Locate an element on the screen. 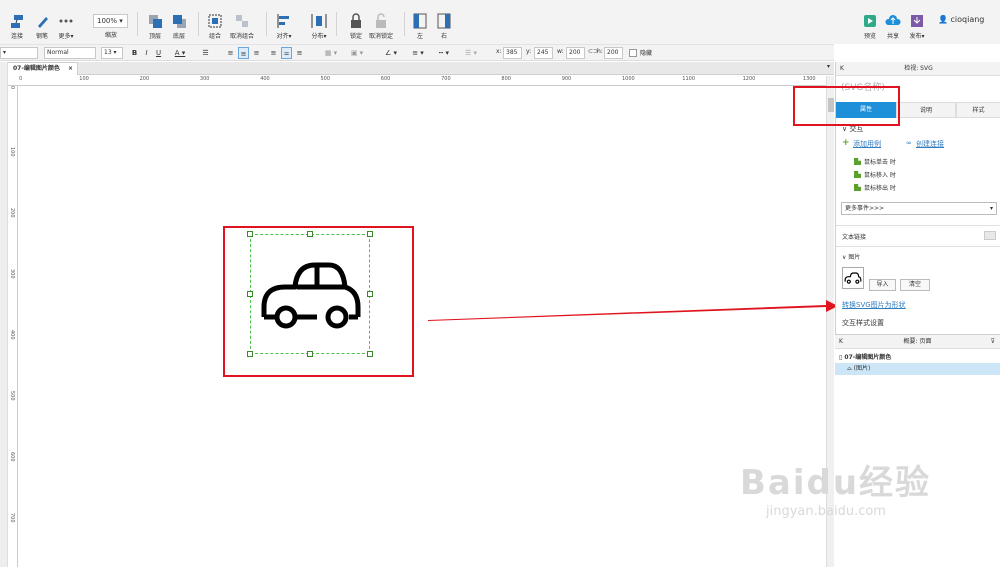 This screenshot has width=1000, height=567. inspector-header: K 检视: SVG is located at coordinates (918, 69).